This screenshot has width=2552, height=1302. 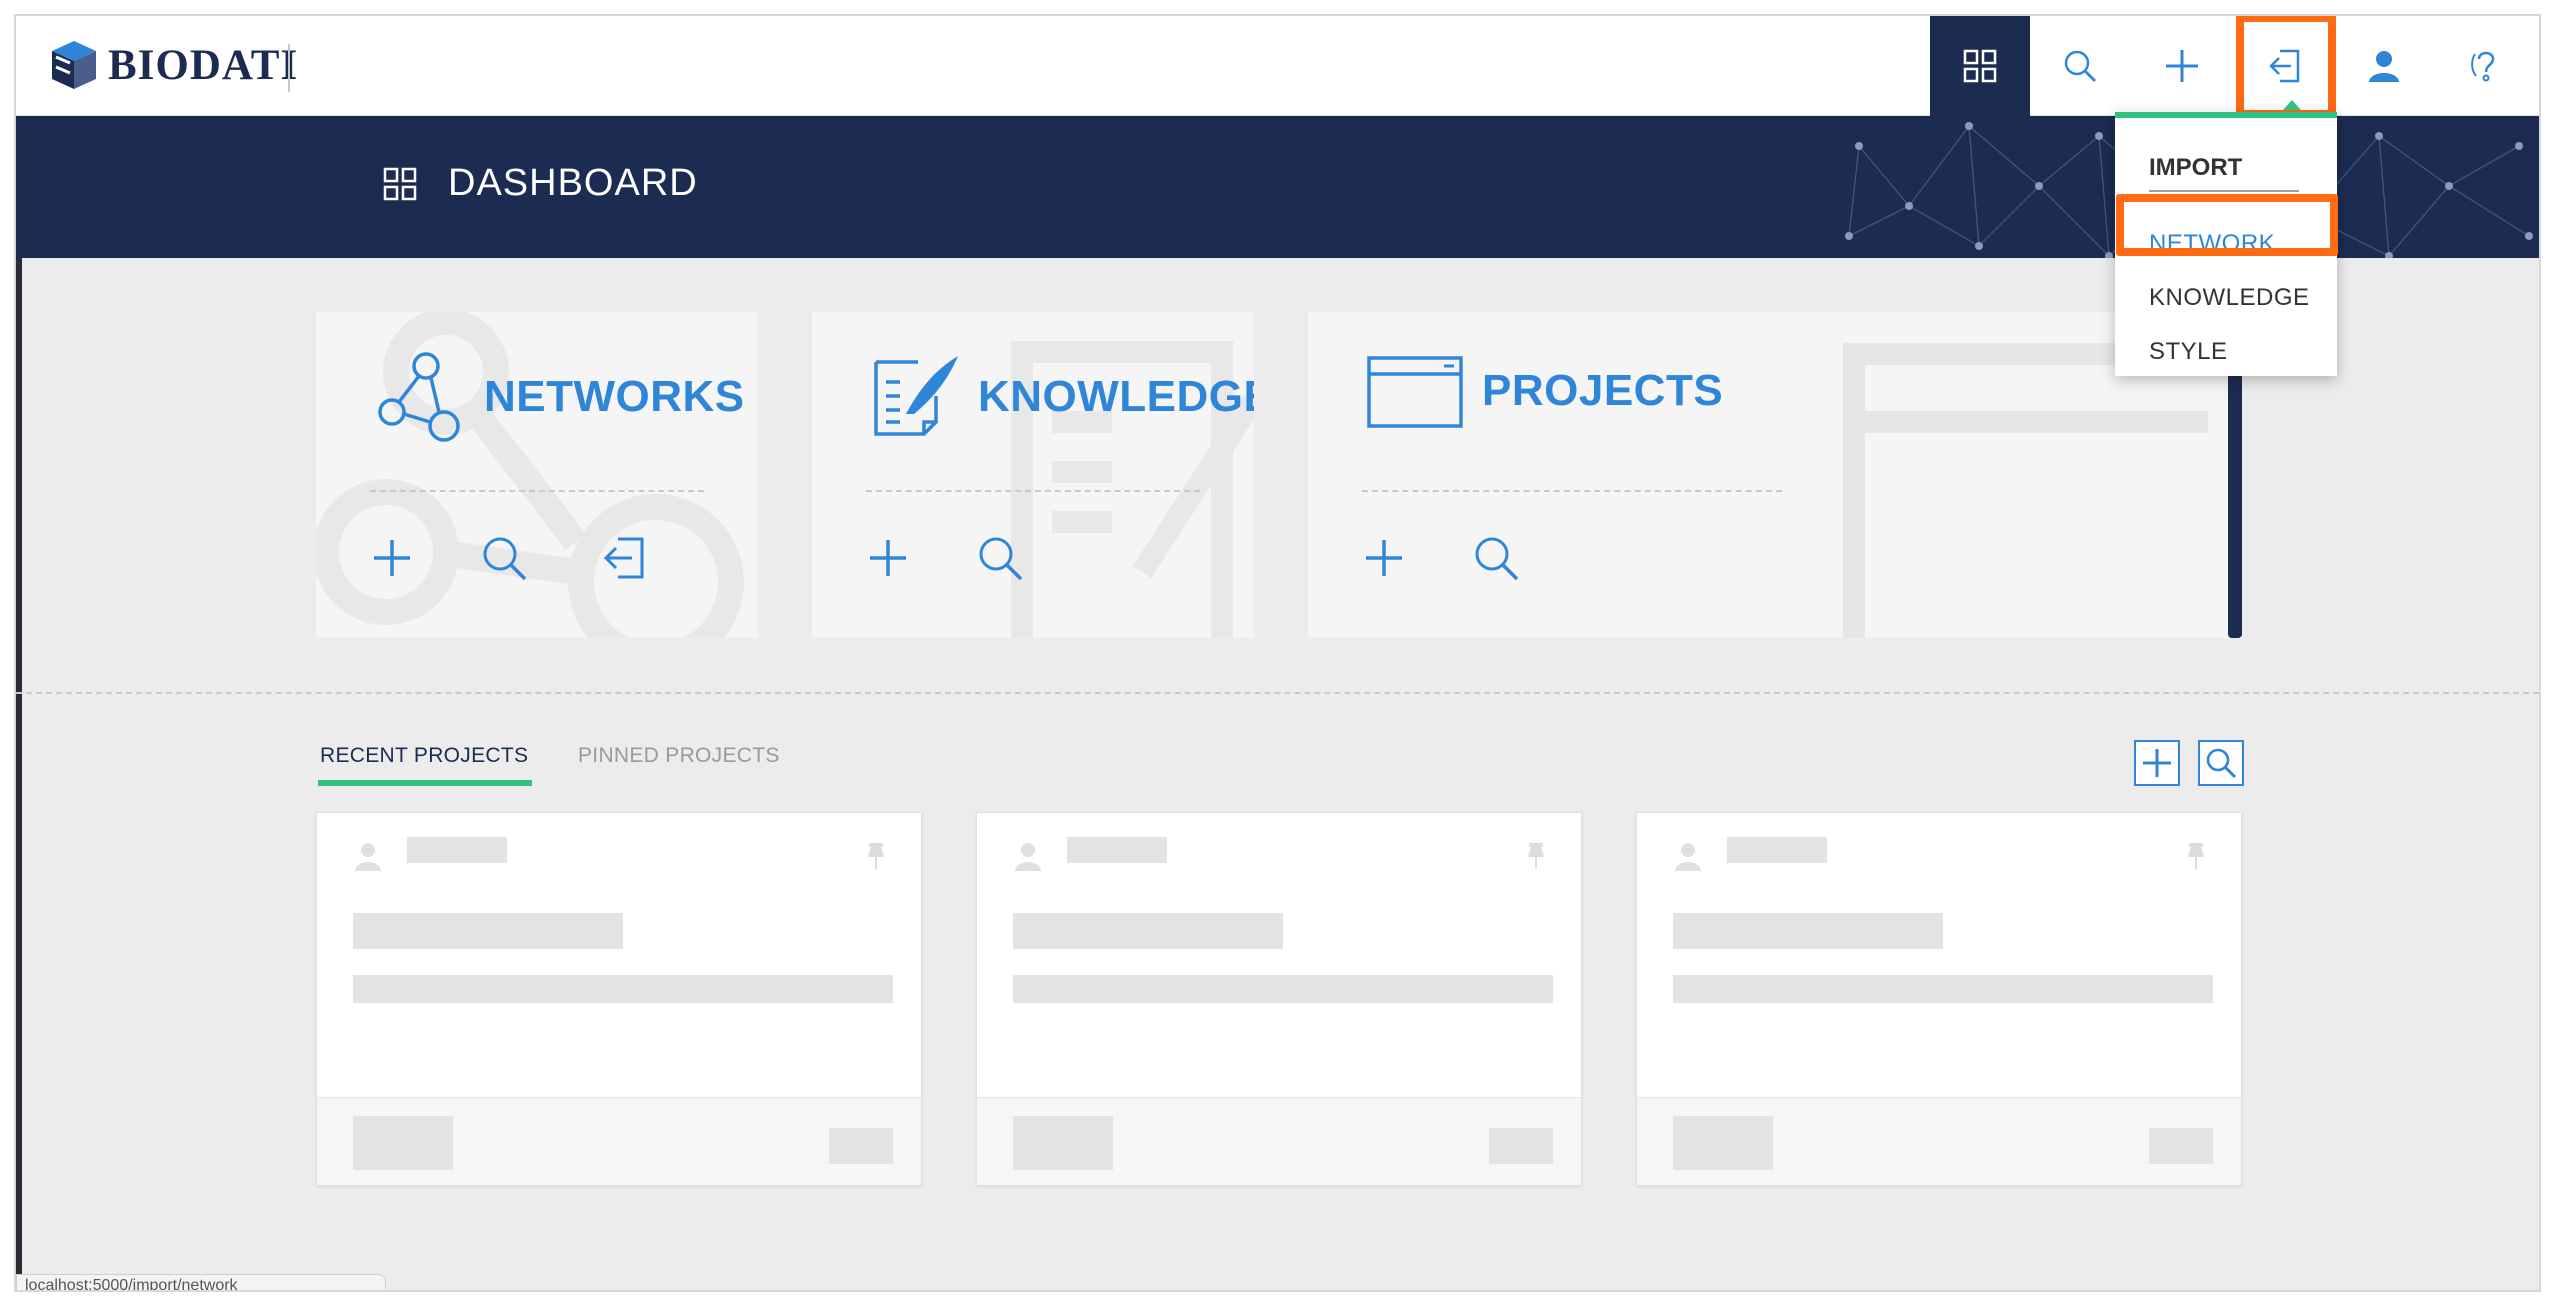 I want to click on network-item-highlight, so click(x=2227, y=225).